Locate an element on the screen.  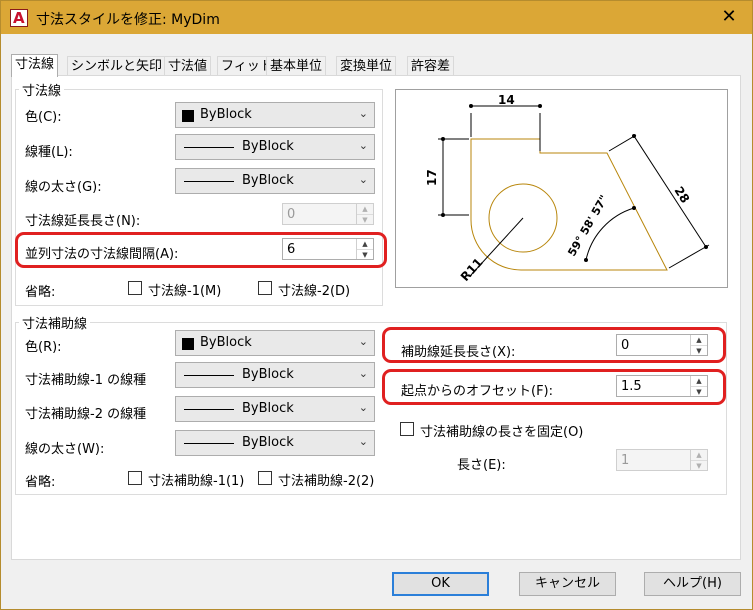
dim-text-diagonal: 28 is located at coordinates (681, 195).